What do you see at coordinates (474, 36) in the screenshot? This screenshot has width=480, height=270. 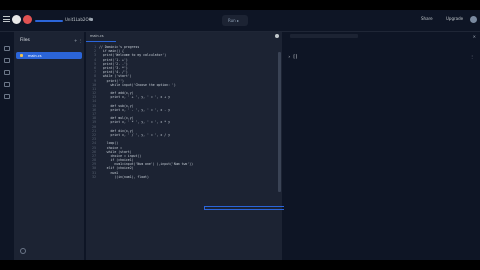 I see `close-icon: ✕` at bounding box center [474, 36].